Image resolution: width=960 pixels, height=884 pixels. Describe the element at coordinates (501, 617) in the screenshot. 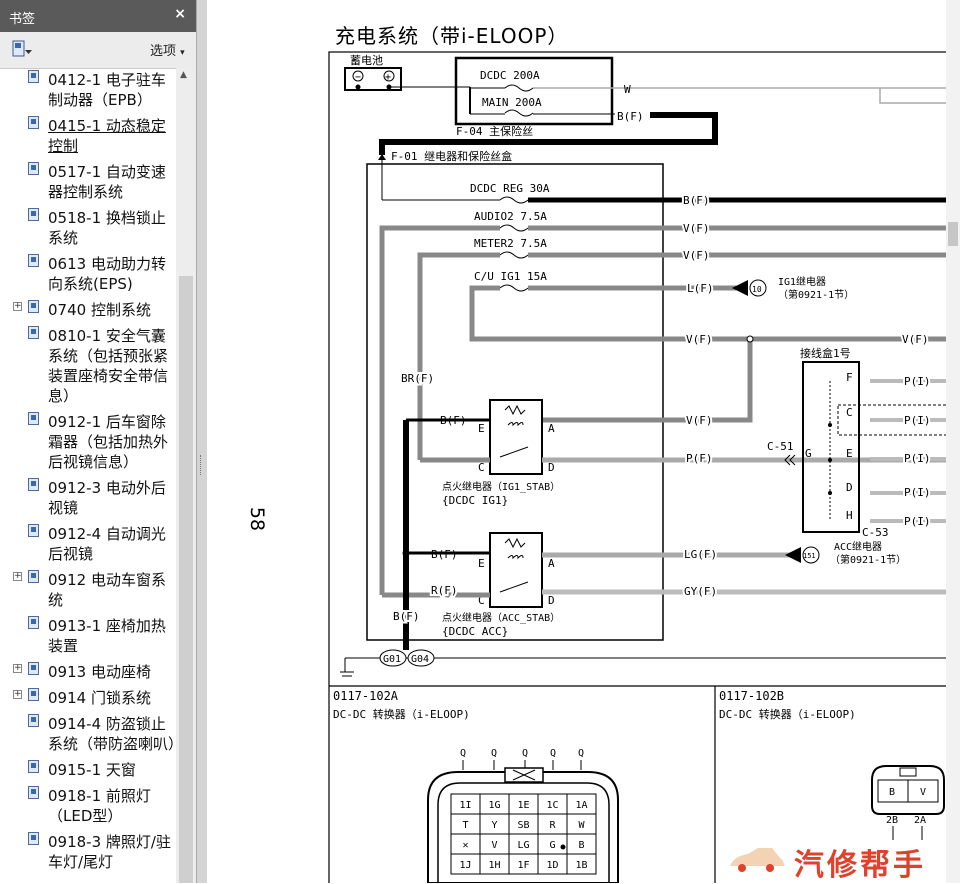

I see `relay2-name: 点火继电器（ACC_STAB）` at that location.